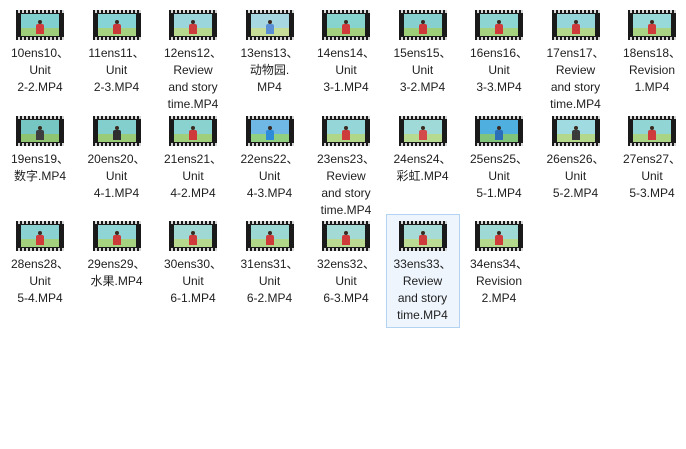 The image size is (686, 449). What do you see at coordinates (117, 51) in the screenshot?
I see `video-file-item: 11ens11、 Unit 2-3.MP4` at bounding box center [117, 51].